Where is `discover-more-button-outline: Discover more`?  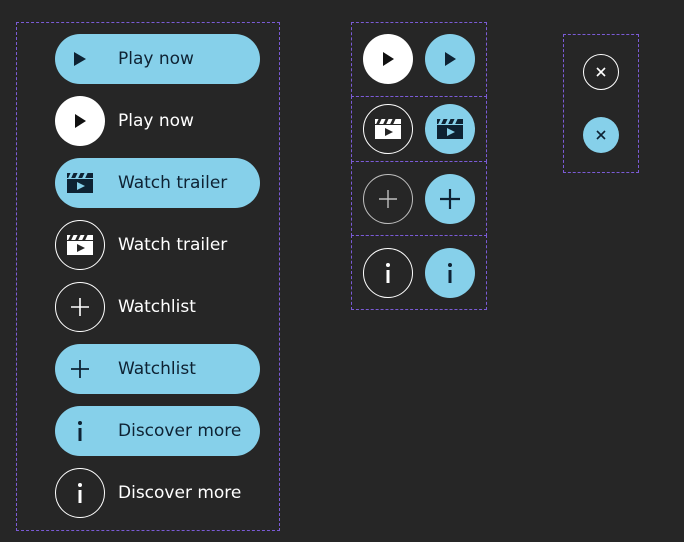 discover-more-button-outline: Discover more is located at coordinates (157, 493).